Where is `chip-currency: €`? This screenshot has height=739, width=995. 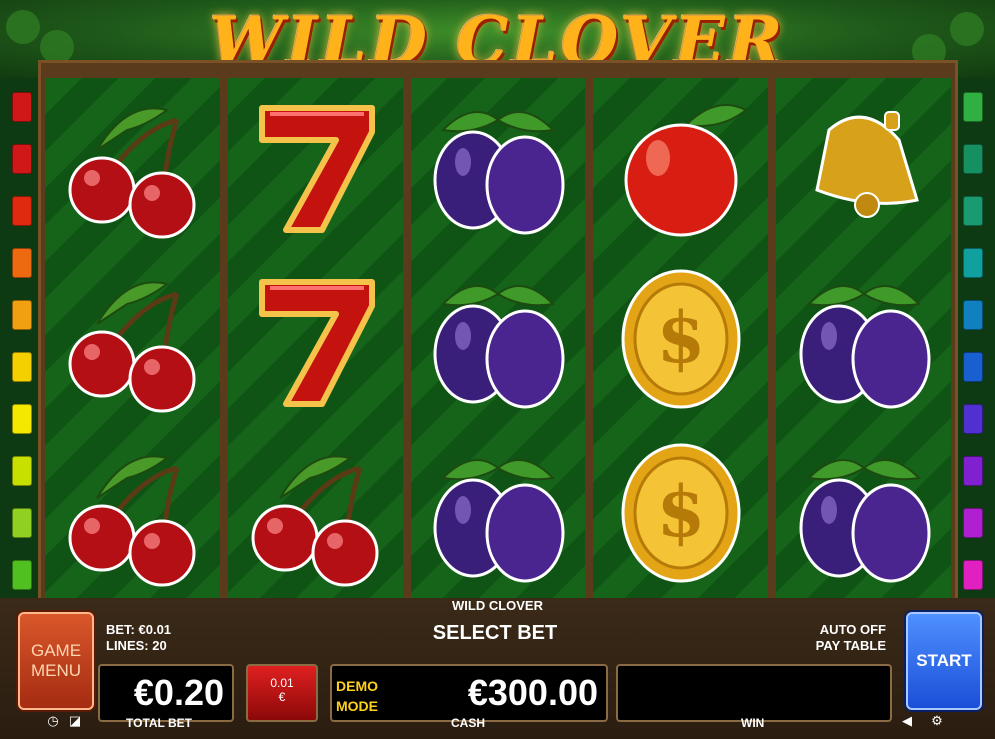
chip-currency: € is located at coordinates (282, 697).